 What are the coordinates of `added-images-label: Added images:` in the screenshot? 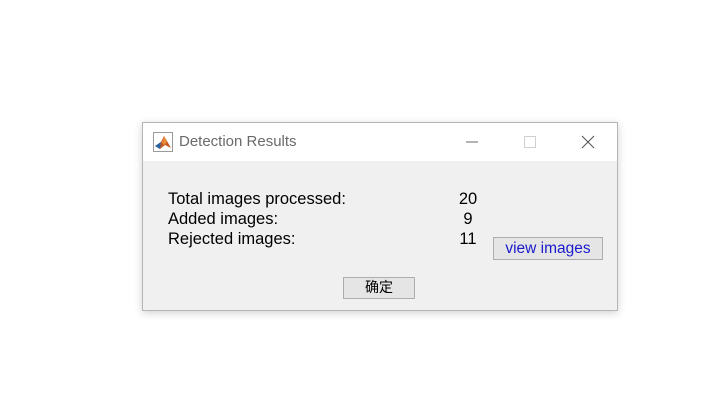 It's located at (223, 219).